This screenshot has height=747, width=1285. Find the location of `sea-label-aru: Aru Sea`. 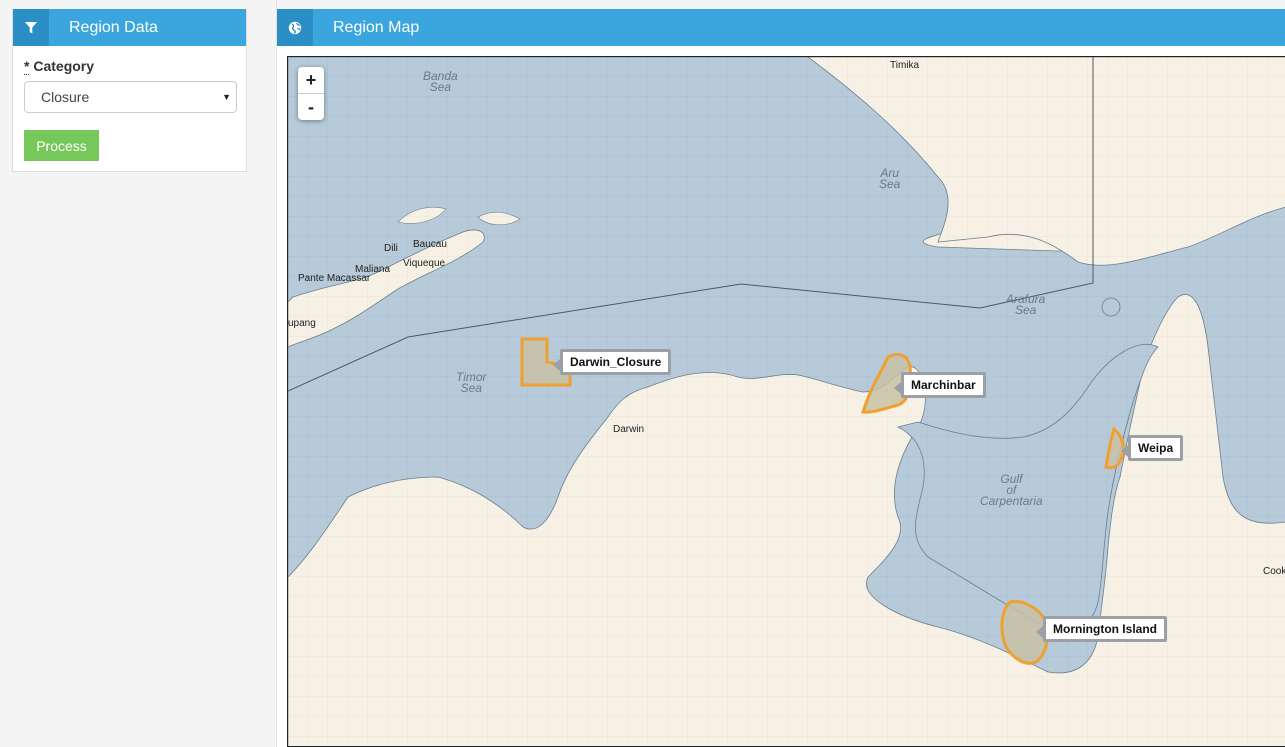

sea-label-aru: Aru Sea is located at coordinates (890, 179).